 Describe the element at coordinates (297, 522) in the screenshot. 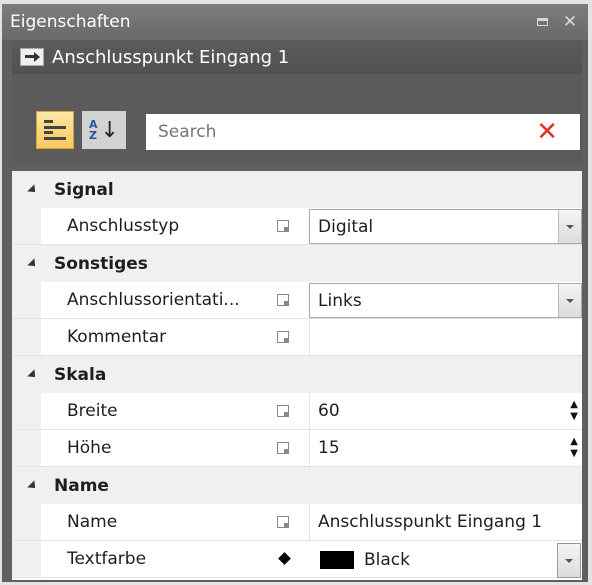

I see `property-row-name: Name Anschlusspunkt Eingang 1` at that location.